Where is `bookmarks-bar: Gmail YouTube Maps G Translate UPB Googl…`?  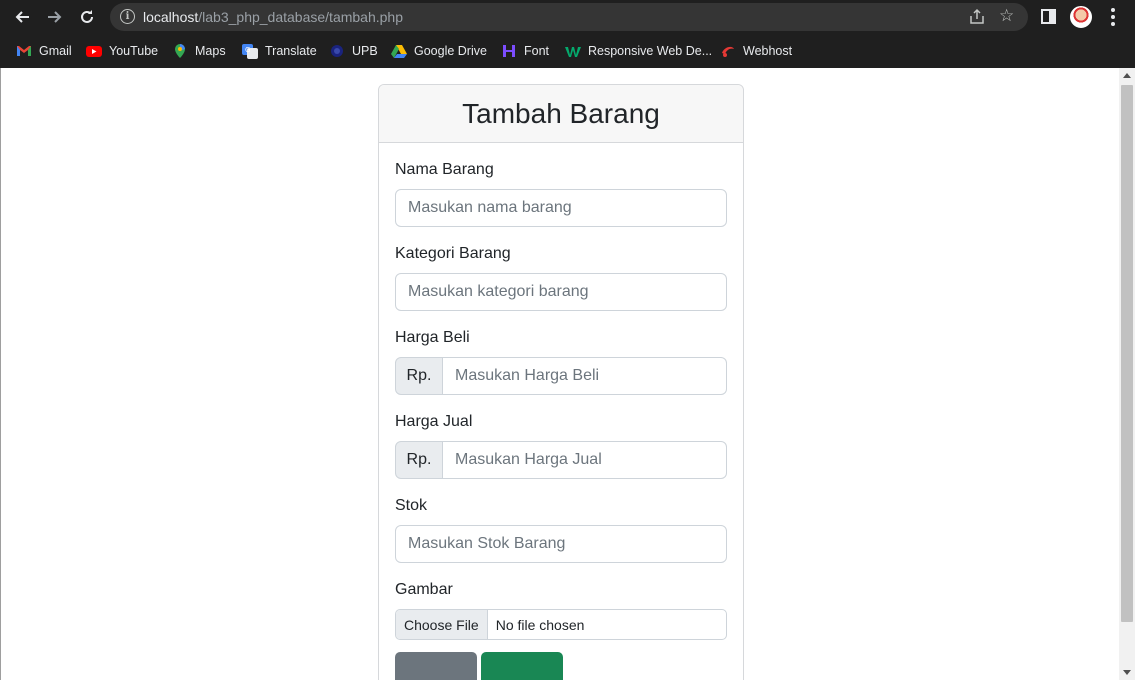
bookmarks-bar: Gmail YouTube Maps G Translate UPB Googl… is located at coordinates (567, 51).